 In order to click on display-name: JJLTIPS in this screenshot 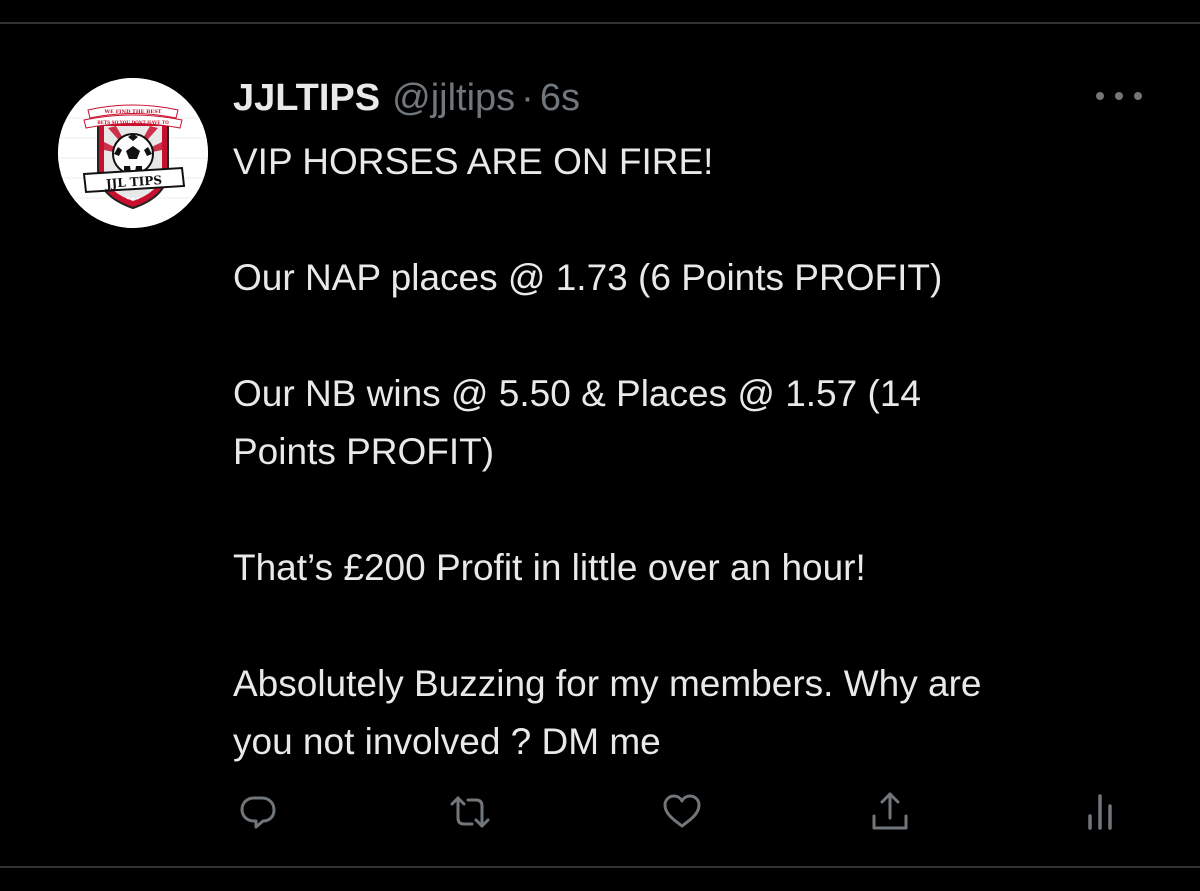, I will do `click(306, 98)`.